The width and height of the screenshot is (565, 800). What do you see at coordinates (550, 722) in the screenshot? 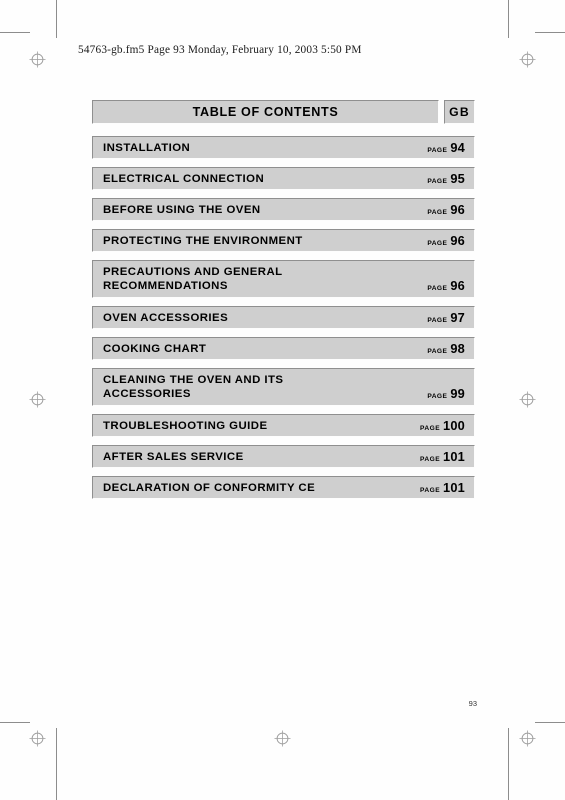
I see `crop-line-bottom-right` at bounding box center [550, 722].